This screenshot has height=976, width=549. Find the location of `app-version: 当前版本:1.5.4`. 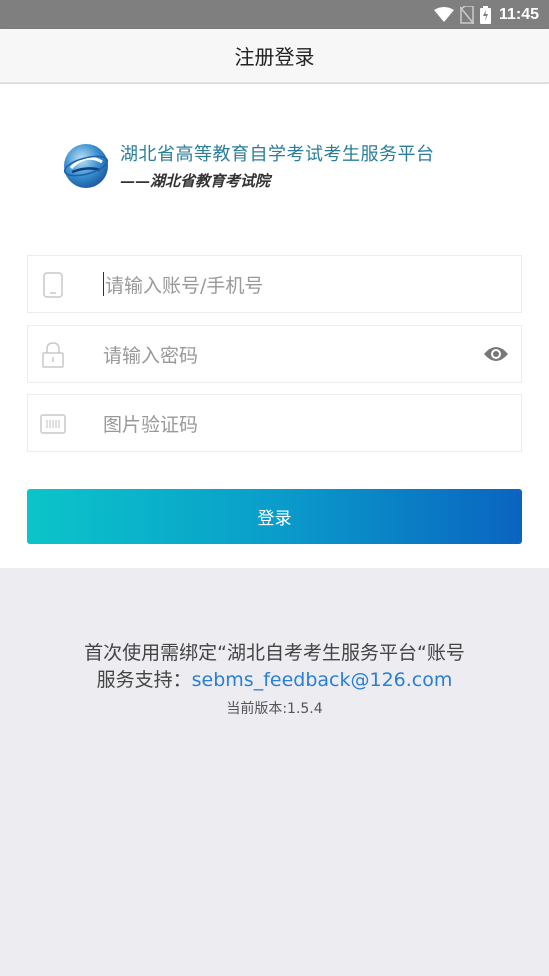

app-version: 当前版本:1.5.4 is located at coordinates (274, 709).